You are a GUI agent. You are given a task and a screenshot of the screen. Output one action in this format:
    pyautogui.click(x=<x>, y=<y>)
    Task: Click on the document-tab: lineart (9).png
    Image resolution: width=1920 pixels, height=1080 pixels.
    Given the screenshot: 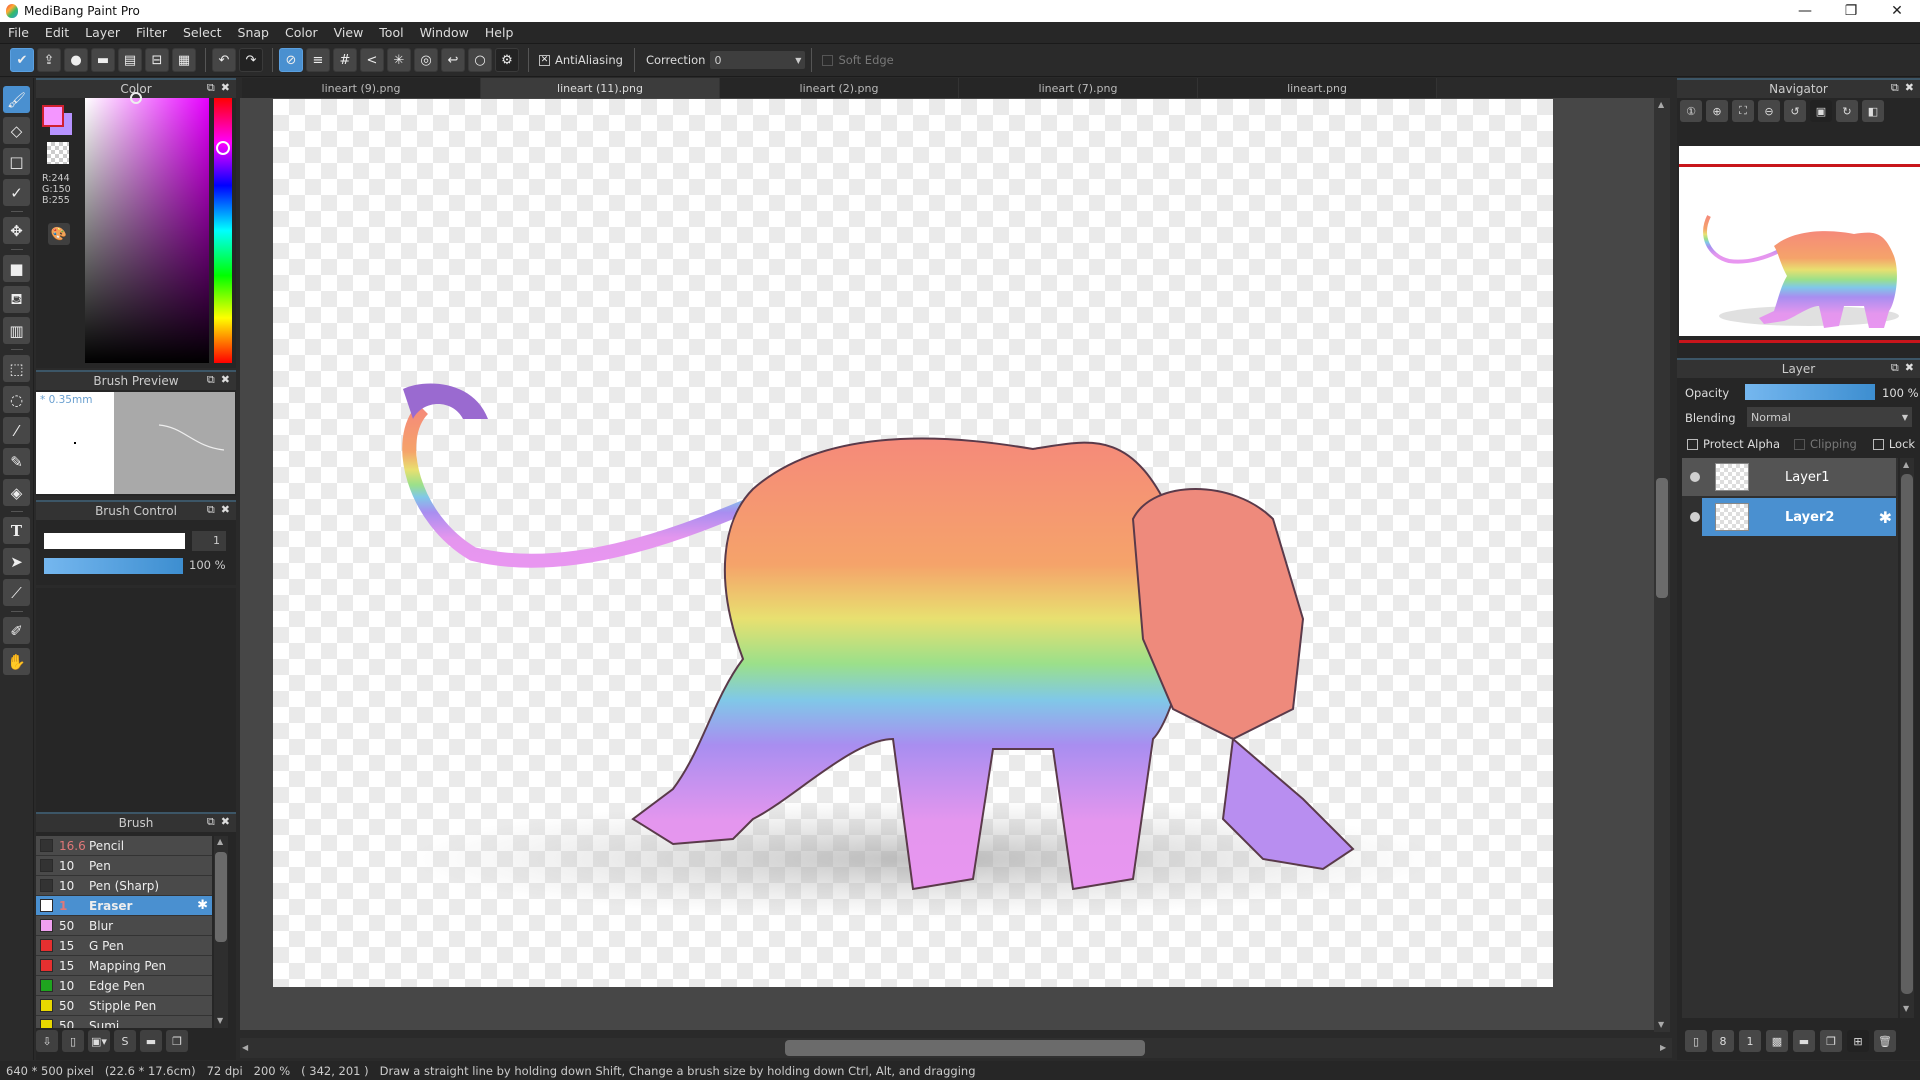 What is the action you would take?
    pyautogui.click(x=361, y=88)
    